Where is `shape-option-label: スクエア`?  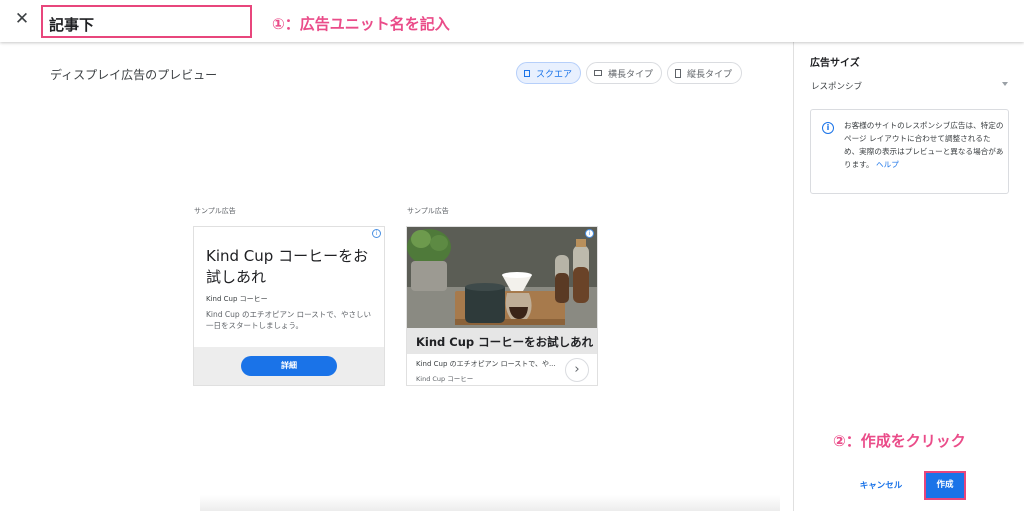 shape-option-label: スクエア is located at coordinates (553, 74).